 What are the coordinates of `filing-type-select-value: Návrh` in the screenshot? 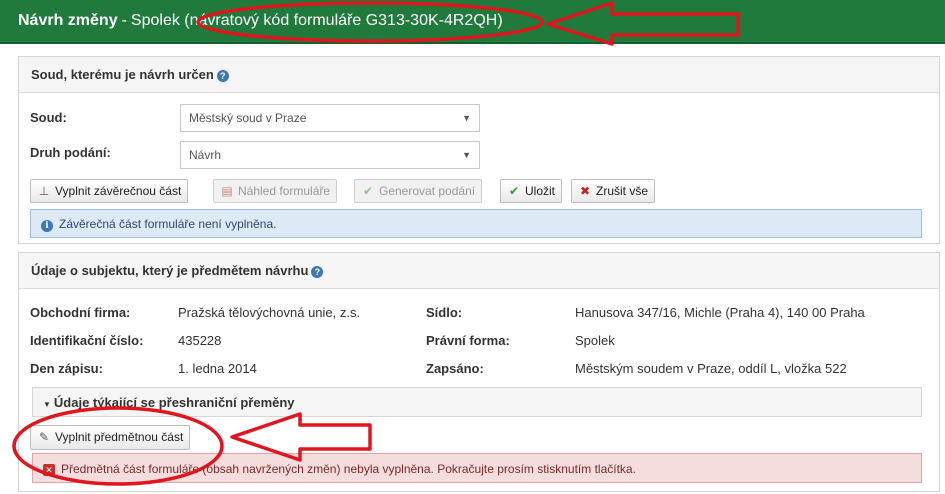 It's located at (205, 155).